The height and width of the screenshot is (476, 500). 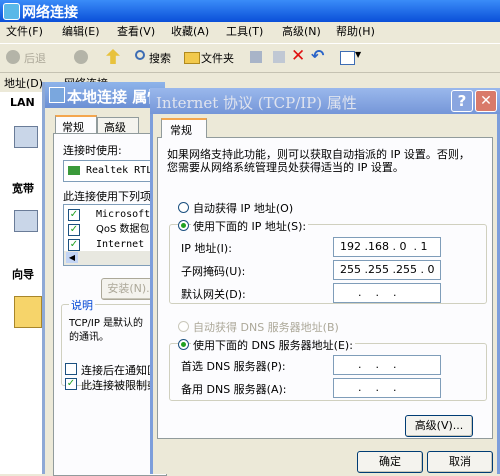 What do you see at coordinates (317, 55) in the screenshot?
I see `undo-icon: ↶` at bounding box center [317, 55].